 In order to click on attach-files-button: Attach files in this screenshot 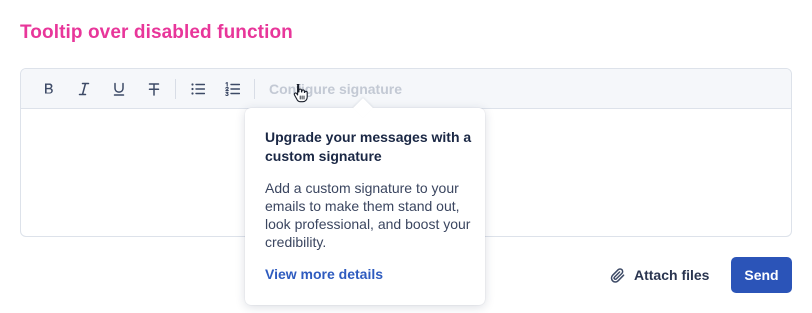, I will do `click(659, 275)`.